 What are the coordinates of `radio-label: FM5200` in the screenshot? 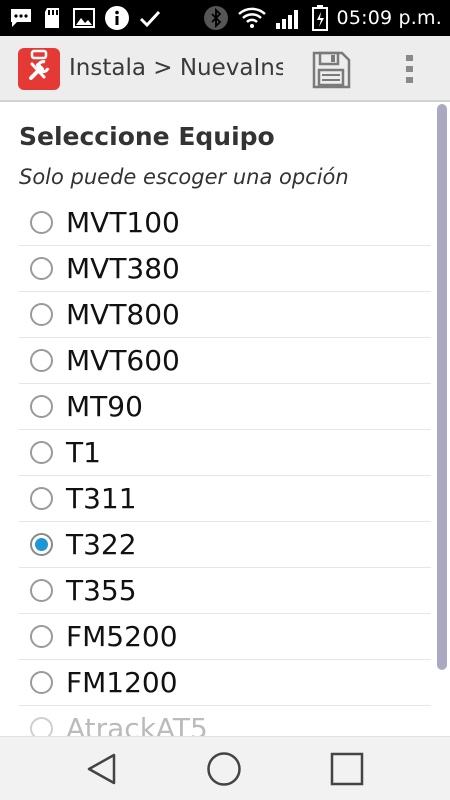 It's located at (122, 636).